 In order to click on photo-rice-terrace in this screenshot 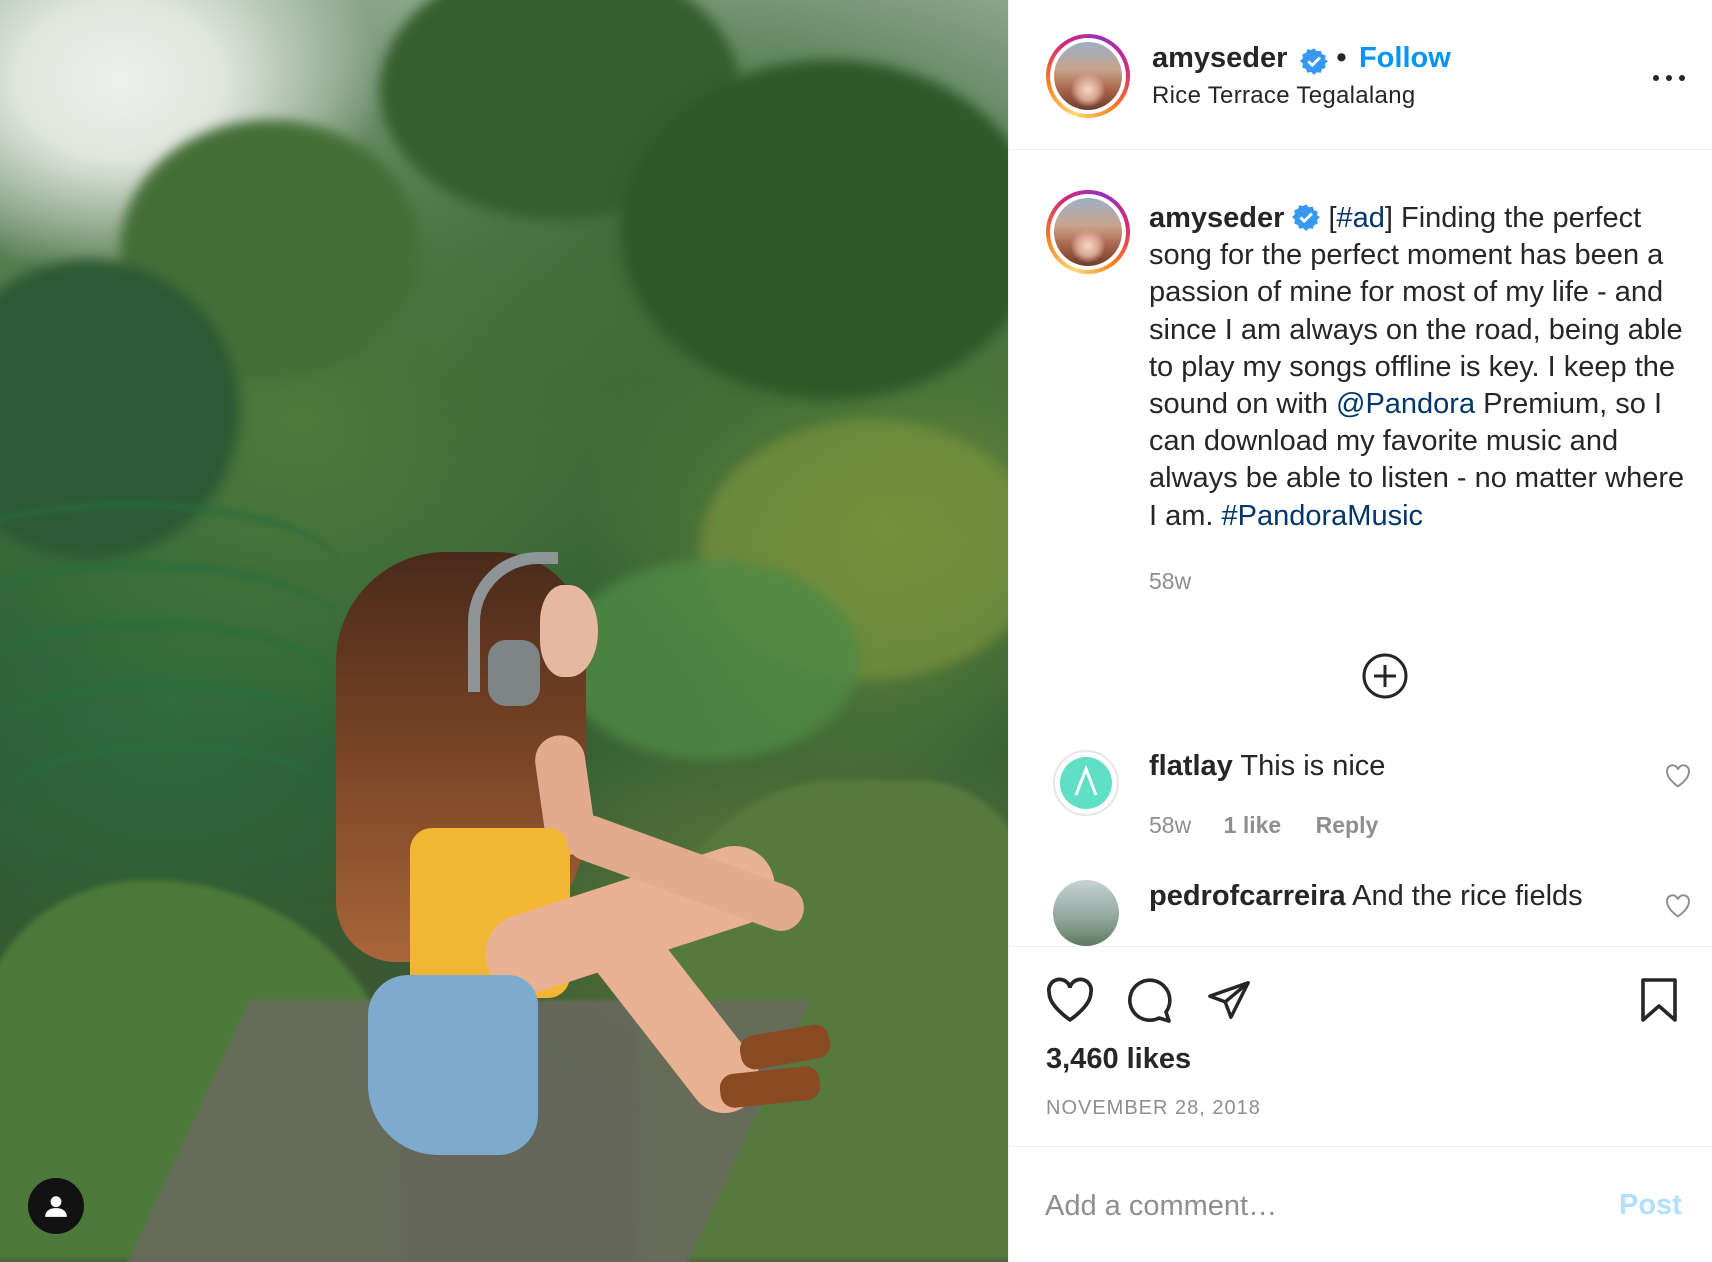, I will do `click(170, 810)`.